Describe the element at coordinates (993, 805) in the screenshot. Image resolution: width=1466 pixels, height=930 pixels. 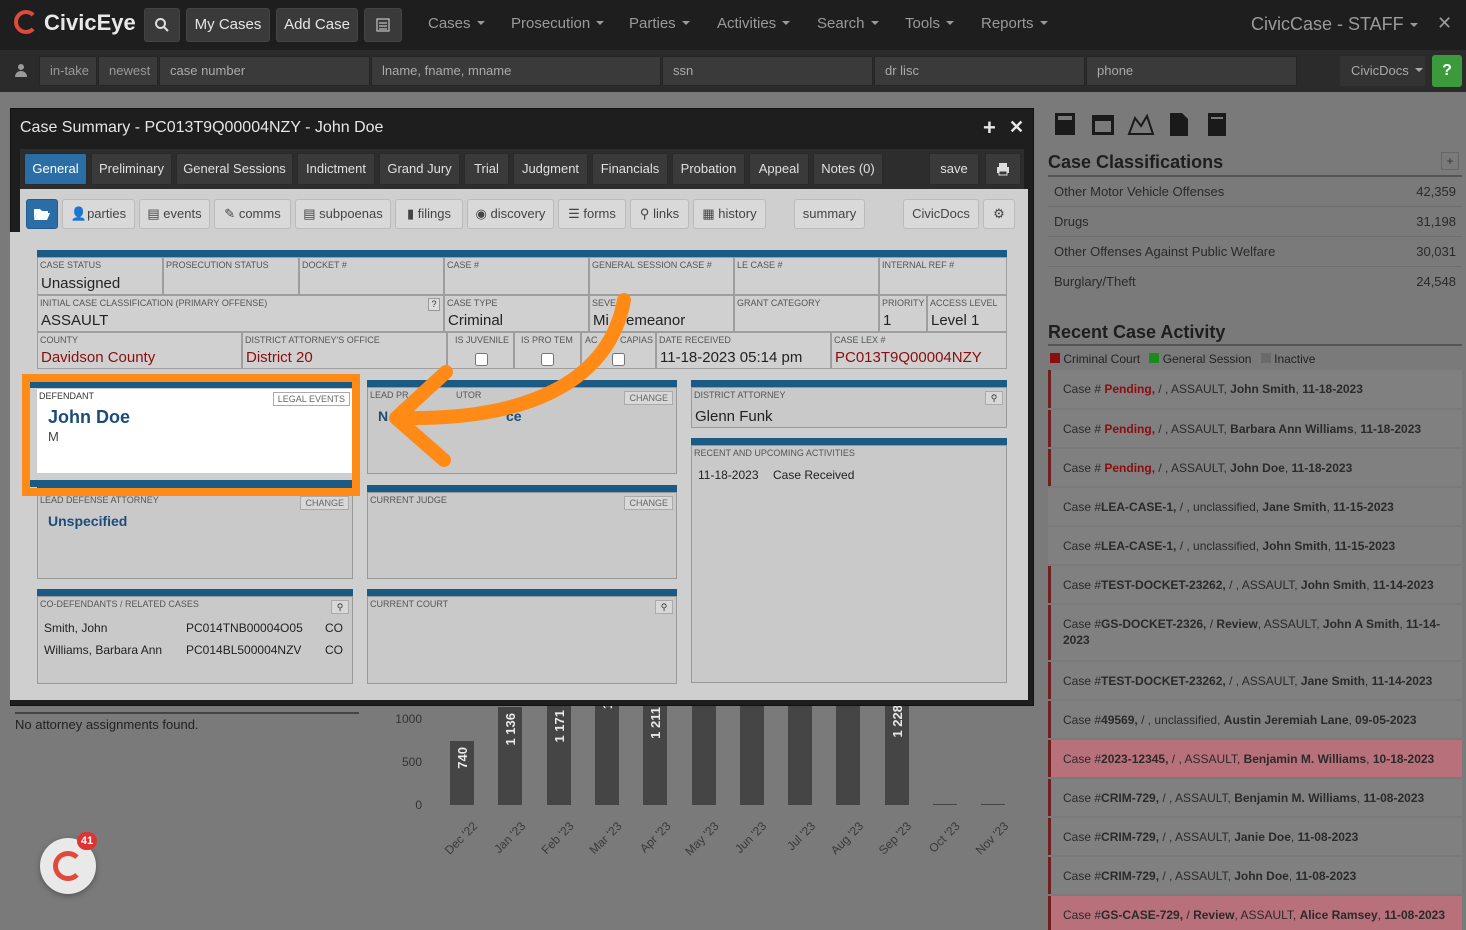
I see `chart-bar` at that location.